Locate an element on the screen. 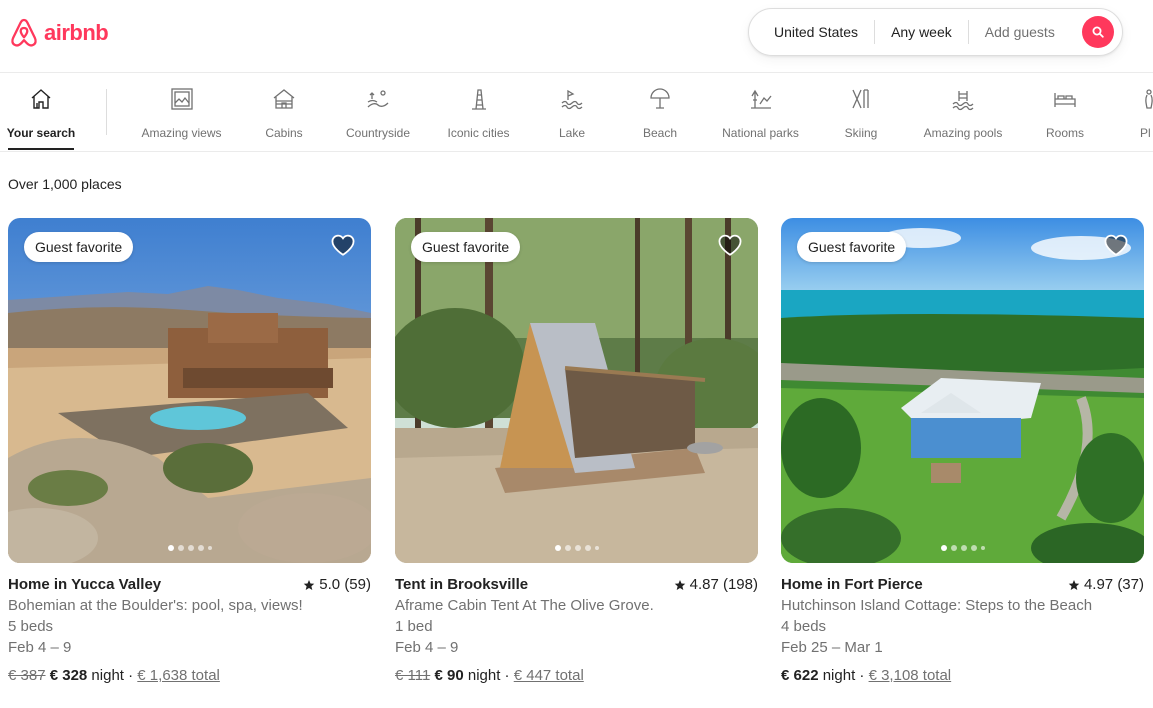 Image resolution: width=1153 pixels, height=708 pixels. top-header: airbnb United States Any week Add guests is located at coordinates (576, 36).